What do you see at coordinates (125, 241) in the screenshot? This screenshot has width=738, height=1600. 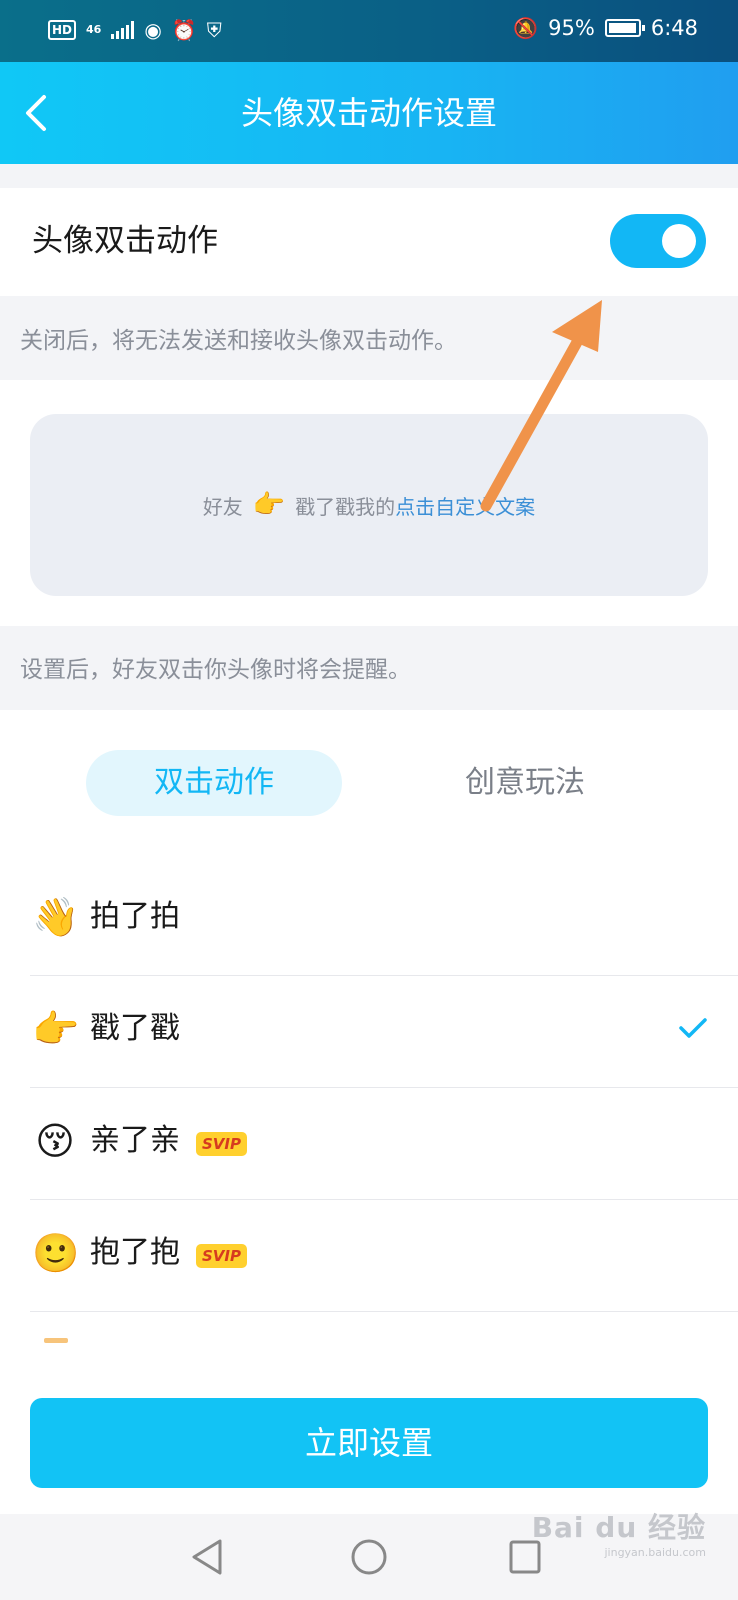 I see `toggle-label: 头像双击动作` at bounding box center [125, 241].